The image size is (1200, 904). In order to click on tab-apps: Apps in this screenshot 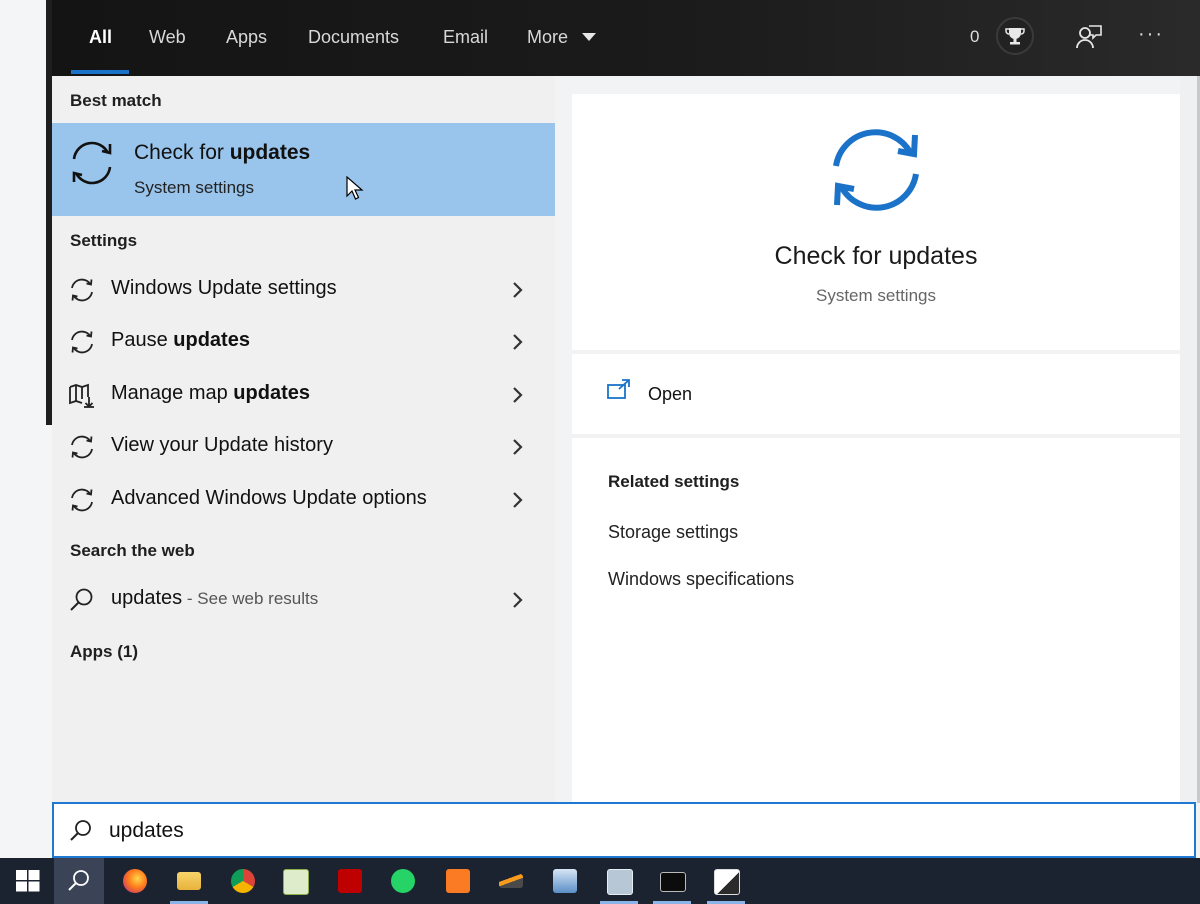, I will do `click(246, 38)`.